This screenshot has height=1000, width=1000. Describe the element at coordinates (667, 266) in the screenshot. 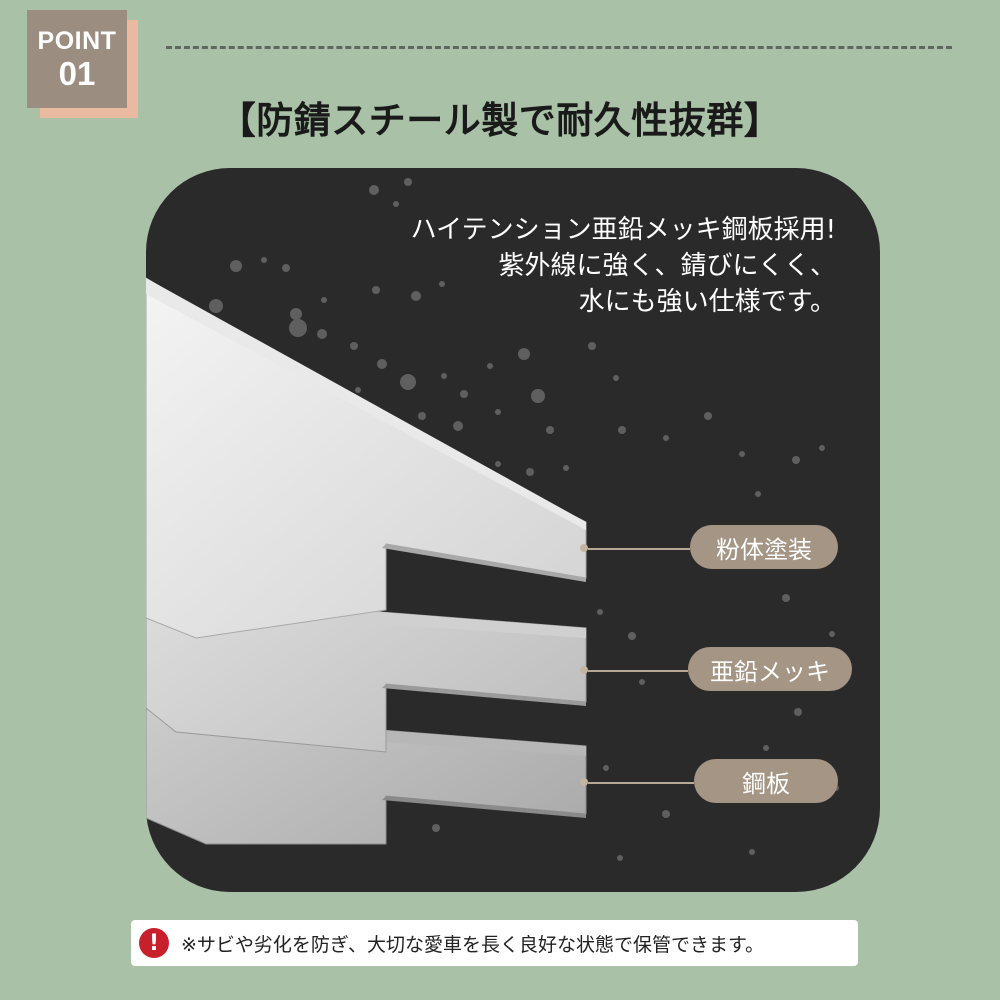

I see `description-line: 紫外線に強く、錆びにくく、` at that location.